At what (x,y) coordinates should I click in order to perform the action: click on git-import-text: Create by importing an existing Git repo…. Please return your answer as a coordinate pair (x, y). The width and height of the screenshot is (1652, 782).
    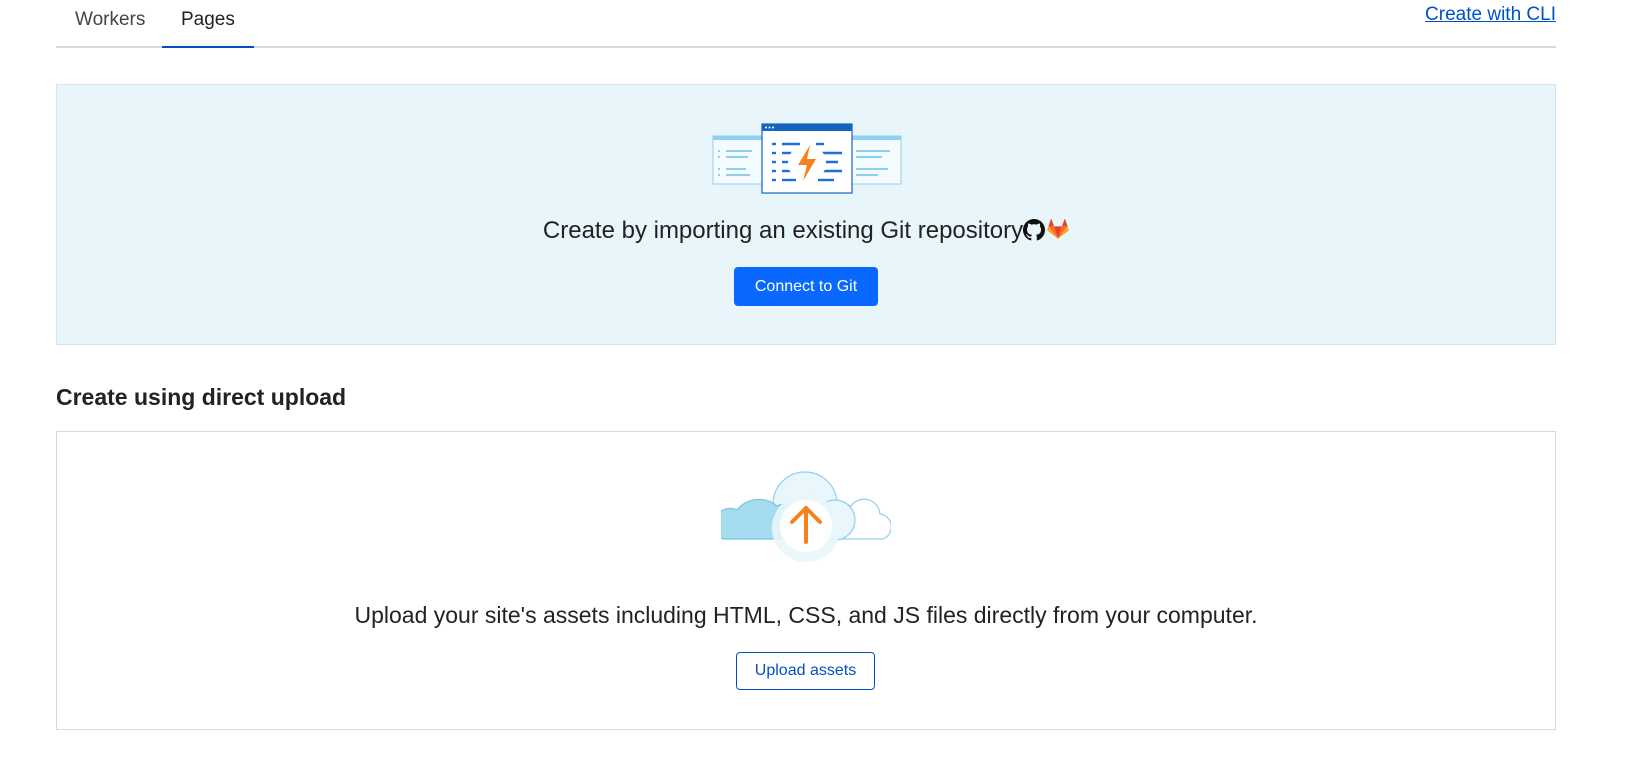
    Looking at the image, I should click on (783, 230).